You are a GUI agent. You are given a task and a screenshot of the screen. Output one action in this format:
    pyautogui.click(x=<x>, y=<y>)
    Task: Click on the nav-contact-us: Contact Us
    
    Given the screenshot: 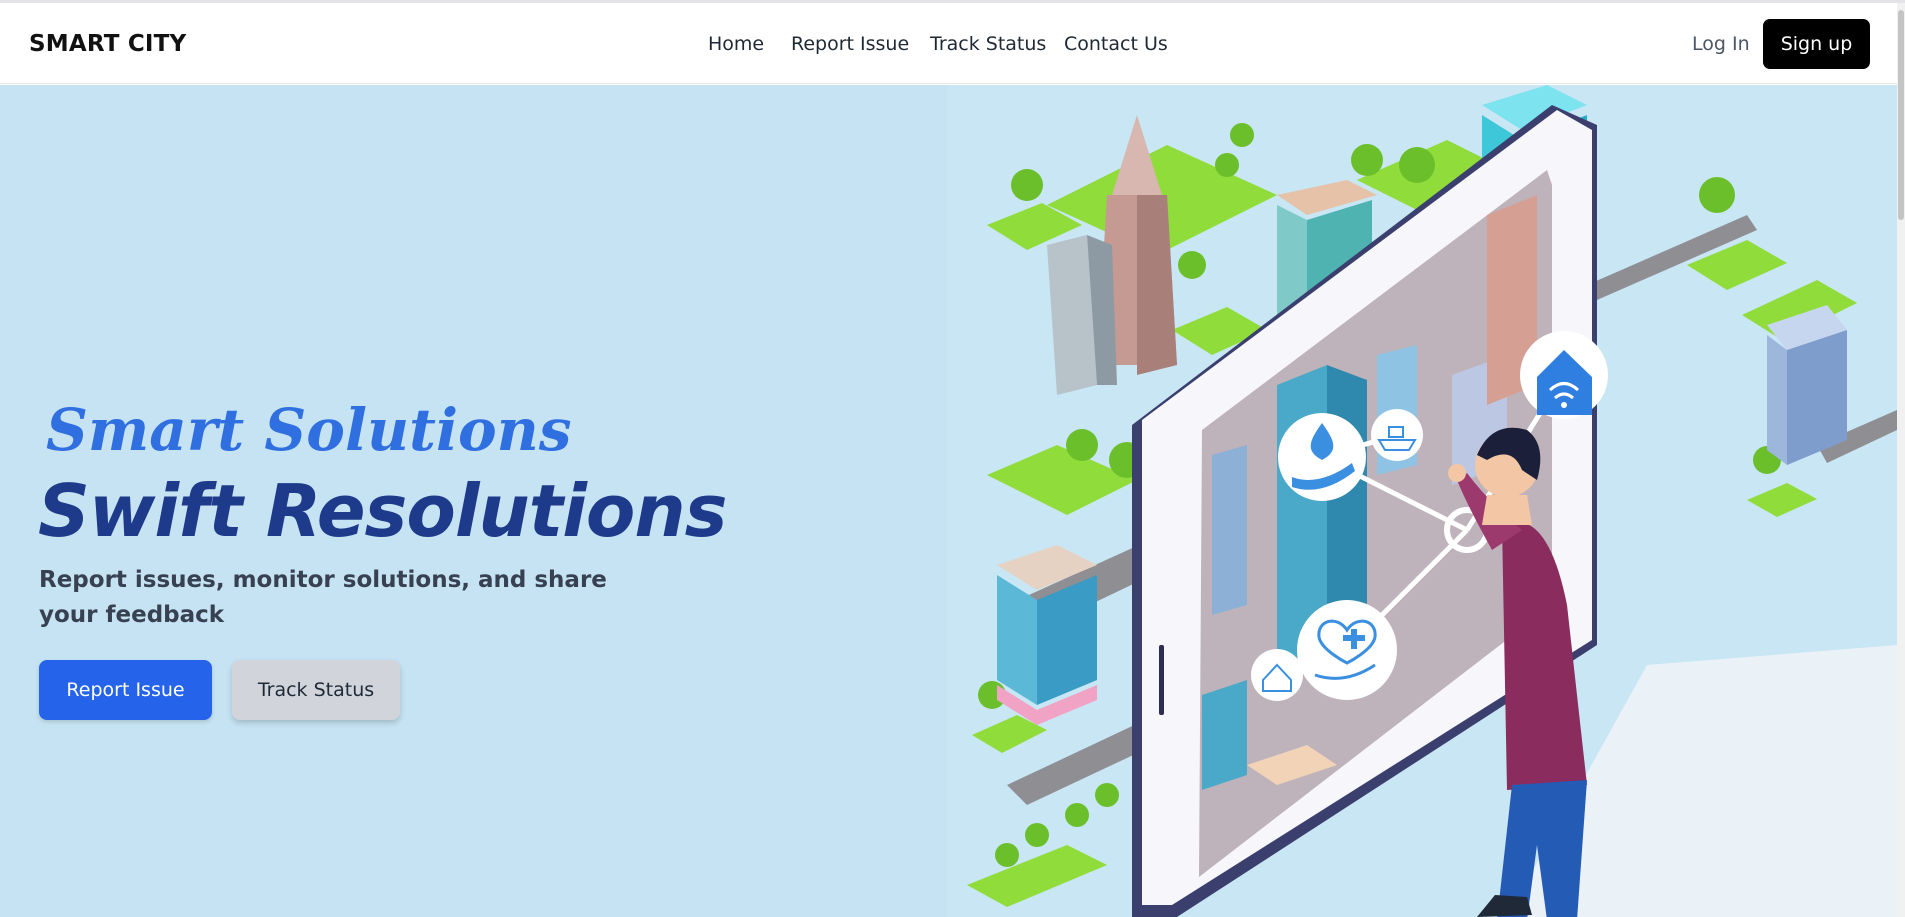 What is the action you would take?
    pyautogui.click(x=1116, y=44)
    